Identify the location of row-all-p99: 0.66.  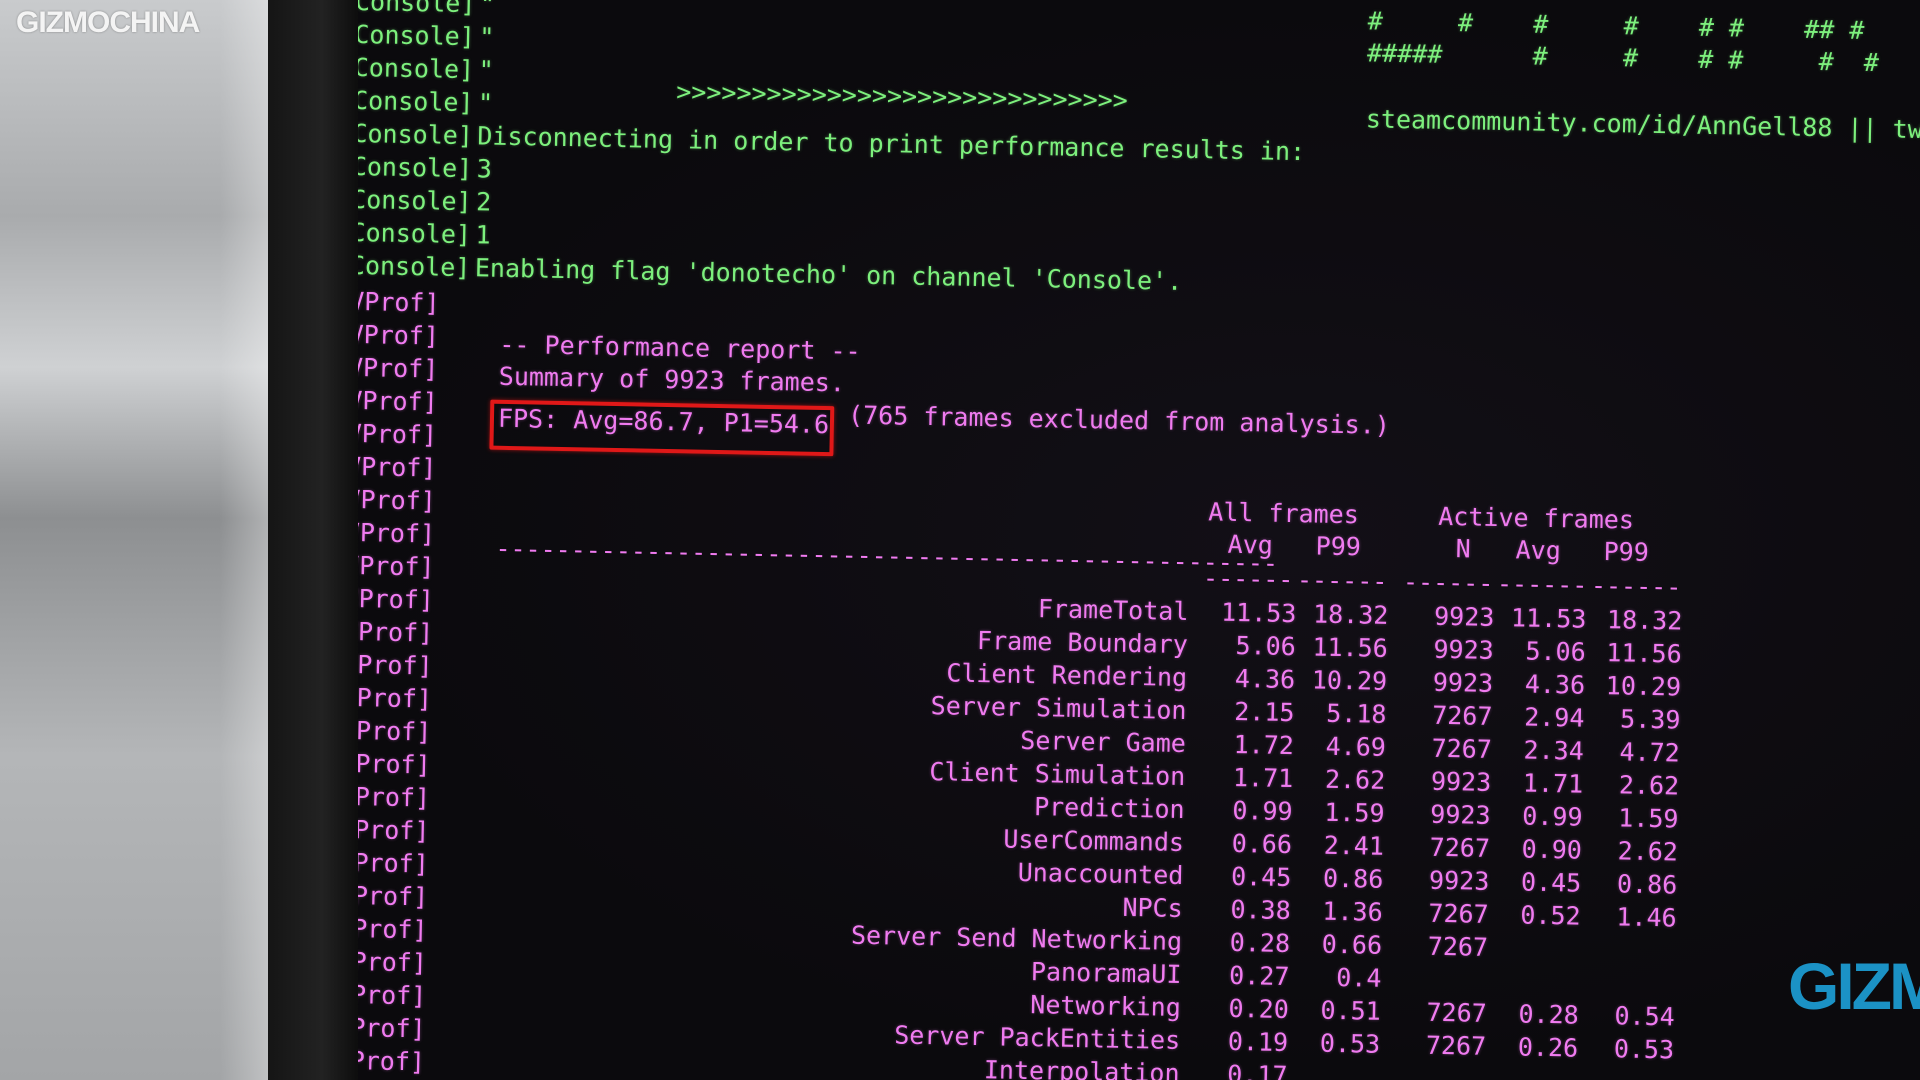
(1352, 944).